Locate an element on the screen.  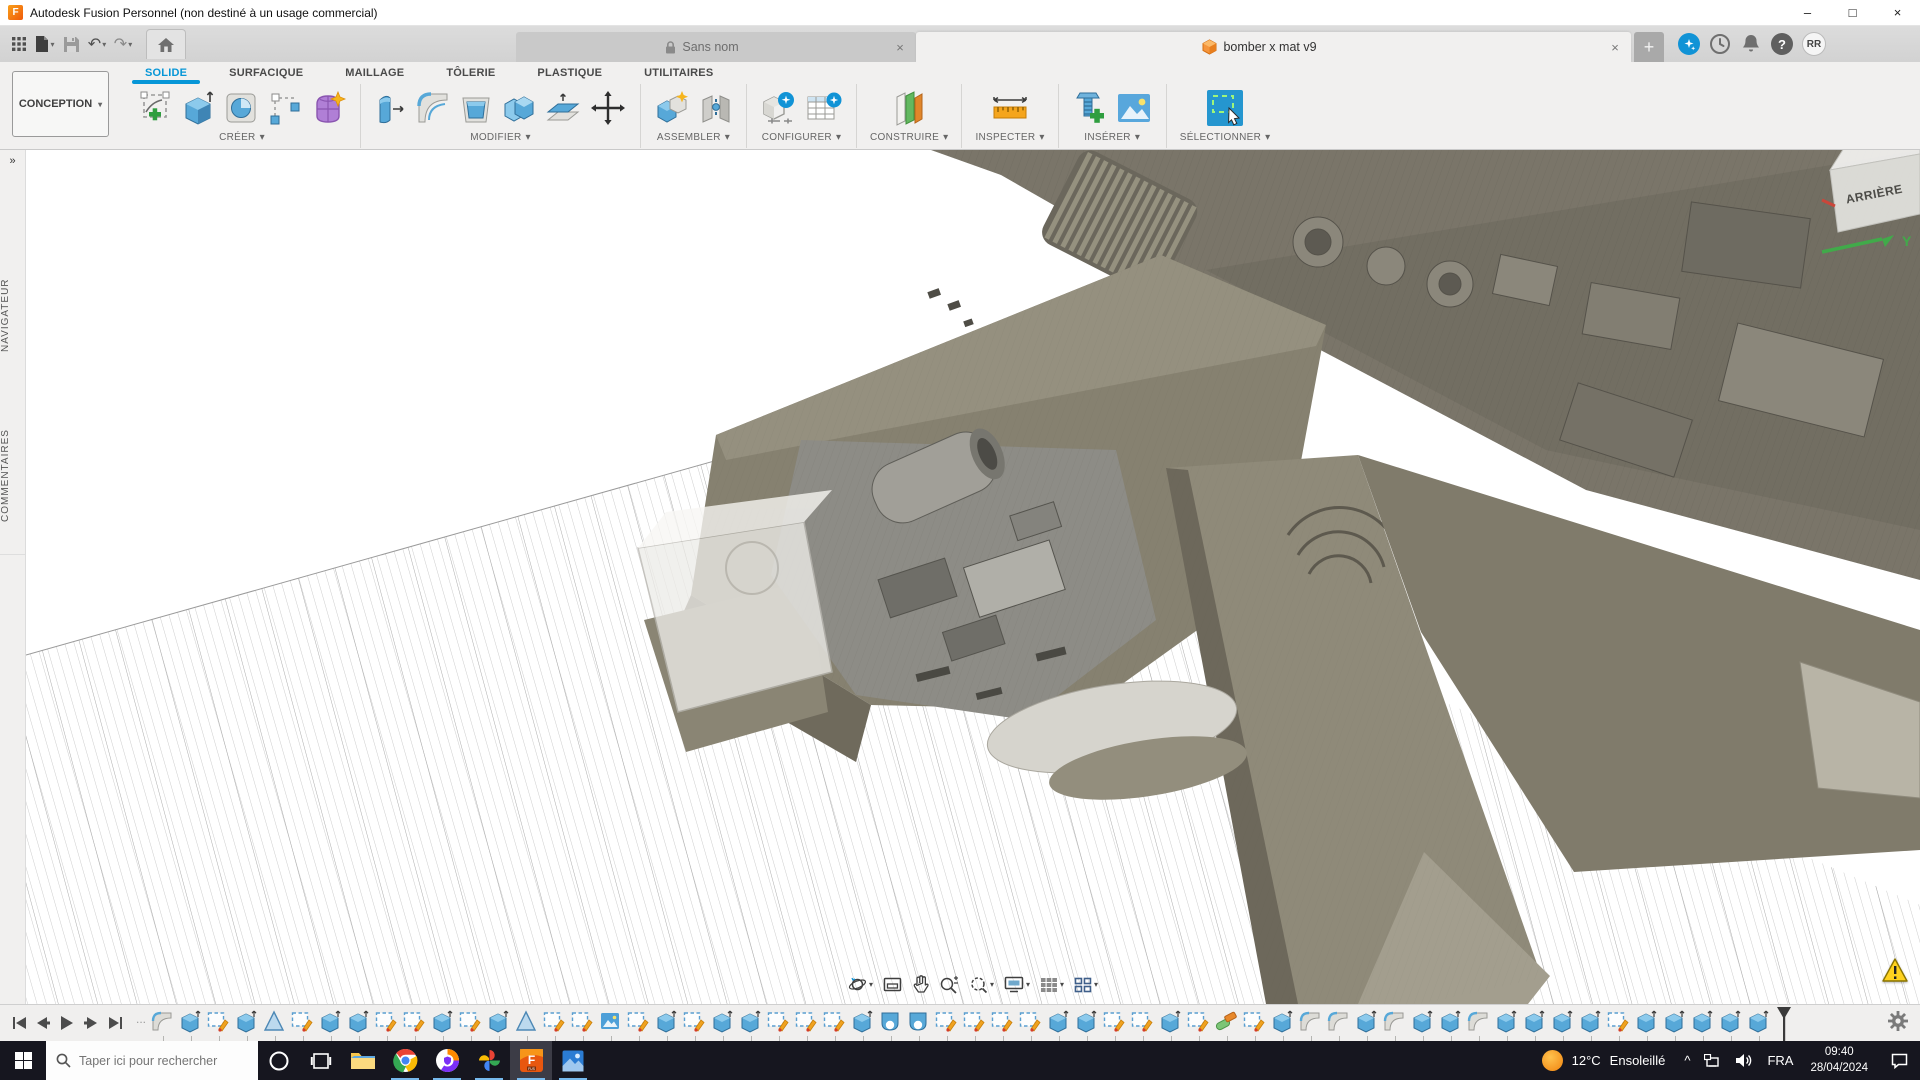
ribbon-tab-surfacique: SURFACIQUE is located at coordinates (266, 73).